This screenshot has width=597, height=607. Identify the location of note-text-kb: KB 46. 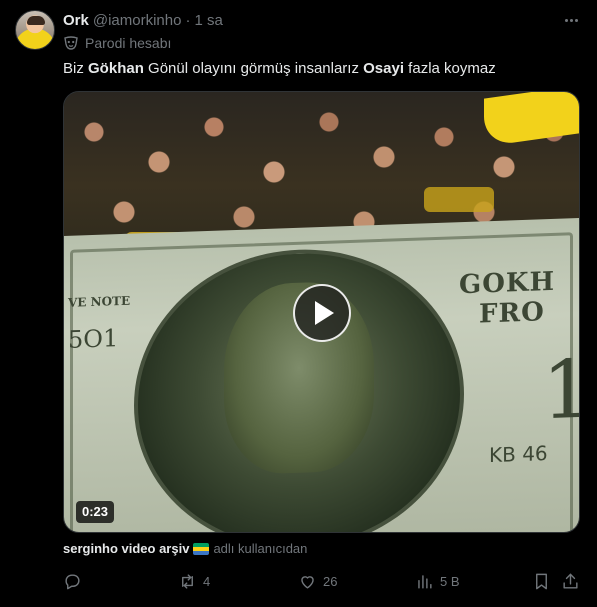
(518, 454).